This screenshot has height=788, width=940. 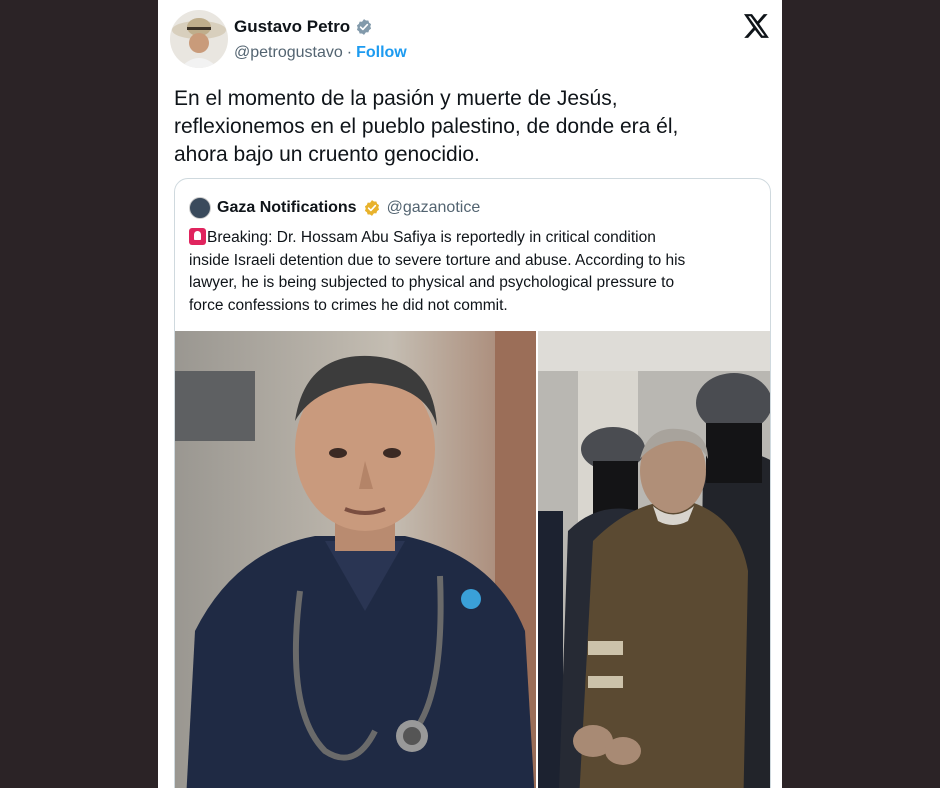 I want to click on quote-author-handle: @gazanotice, so click(x=434, y=208).